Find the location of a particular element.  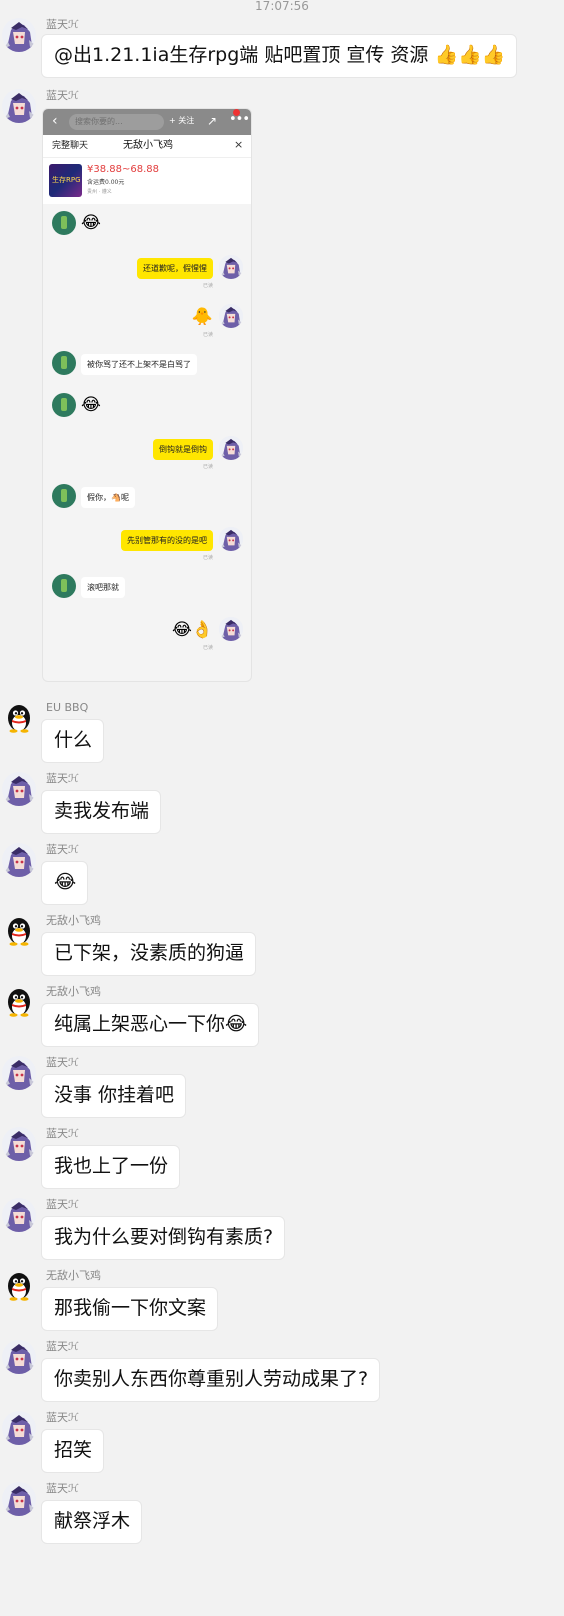

product-price: ¥38.88~68.88 is located at coordinates (123, 169).